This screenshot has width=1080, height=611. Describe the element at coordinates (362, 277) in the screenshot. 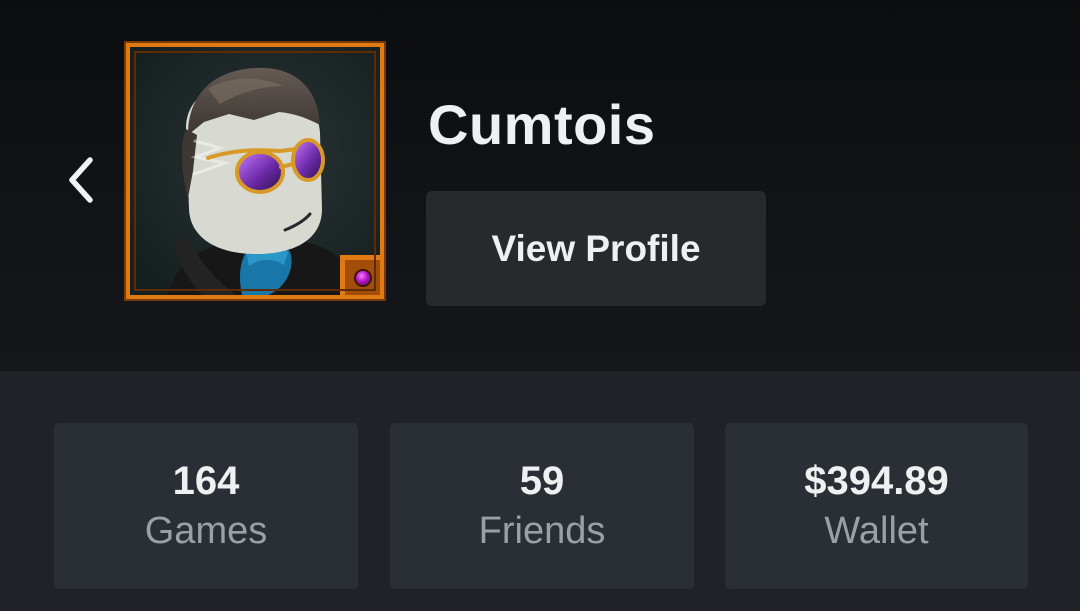

I see `purple-gem-icon` at that location.